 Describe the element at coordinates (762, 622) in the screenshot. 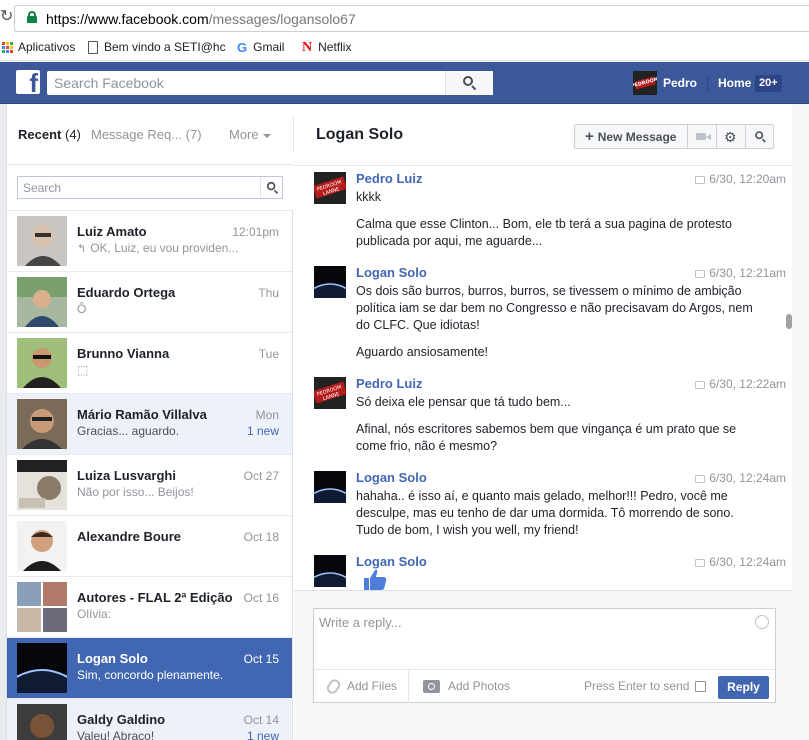

I see `emoji-icon` at that location.